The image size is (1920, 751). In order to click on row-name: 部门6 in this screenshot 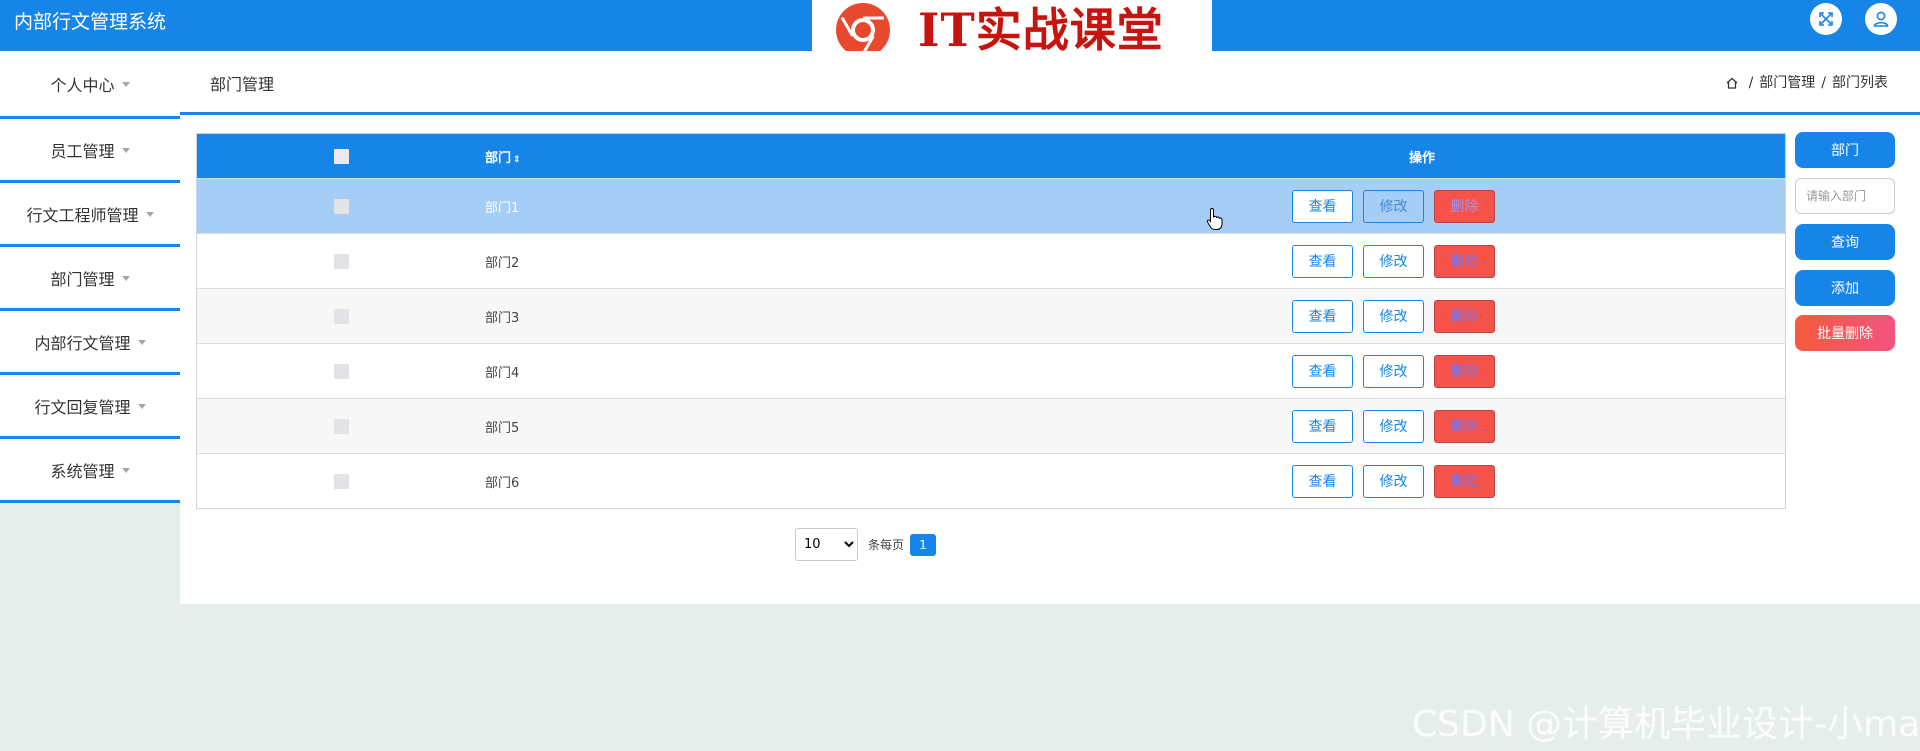, I will do `click(502, 483)`.